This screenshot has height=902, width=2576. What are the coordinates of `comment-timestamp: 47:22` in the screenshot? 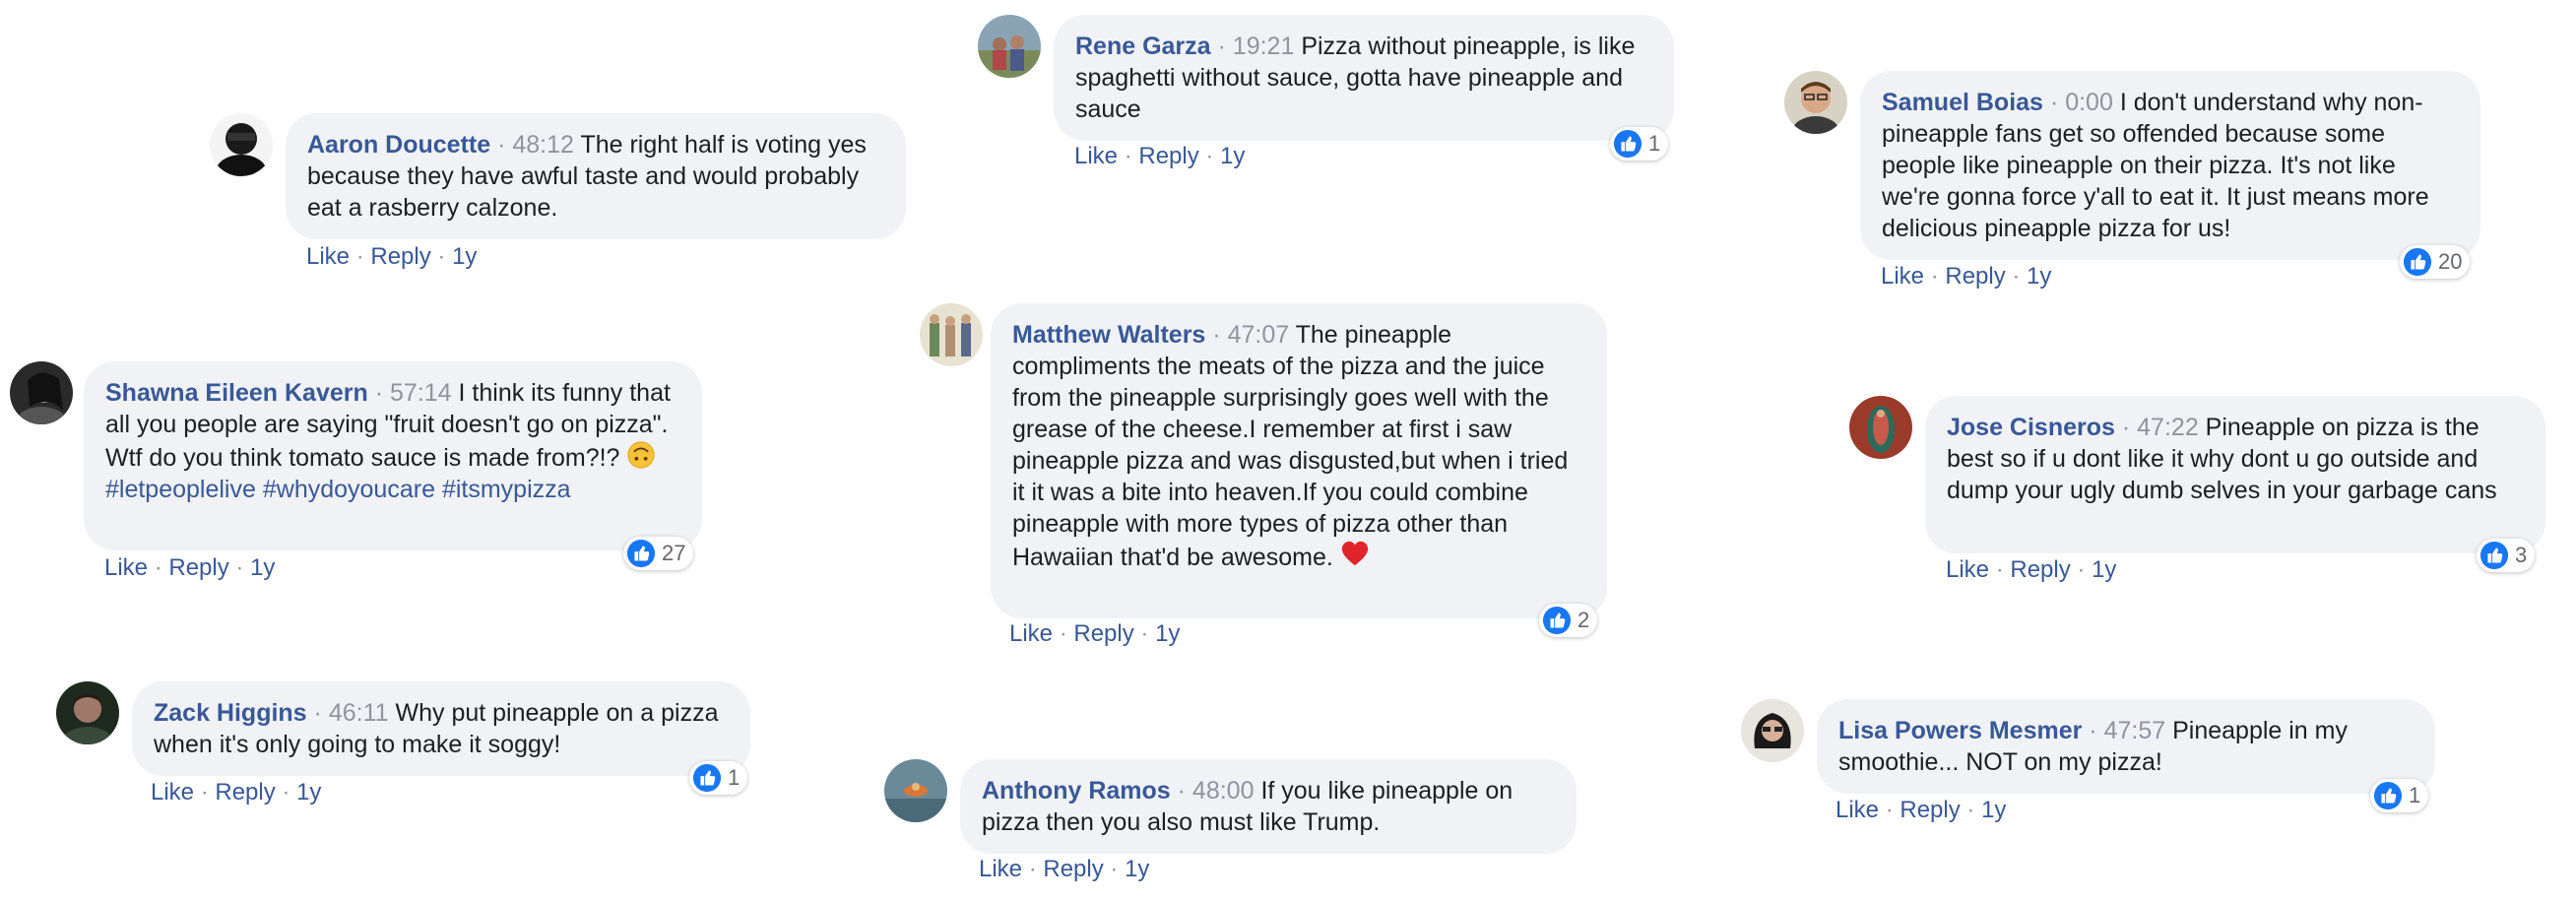 It's located at (2168, 428).